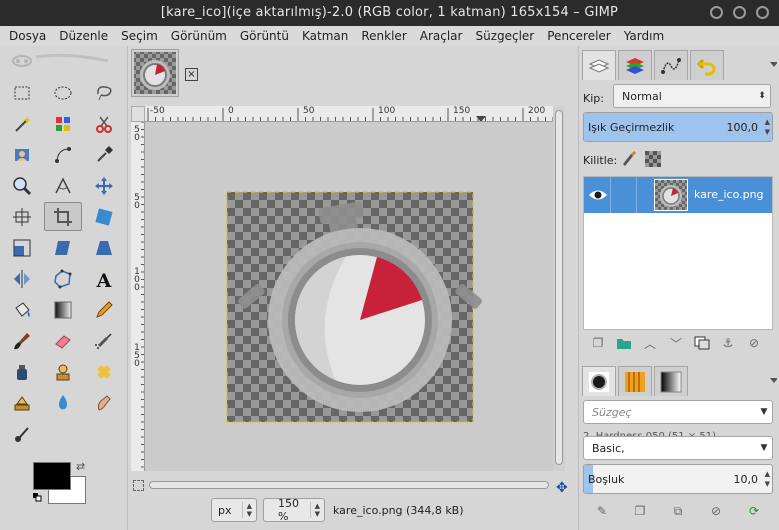 Image resolution: width=779 pixels, height=530 pixels. I want to click on ruler-corner, so click(138, 114).